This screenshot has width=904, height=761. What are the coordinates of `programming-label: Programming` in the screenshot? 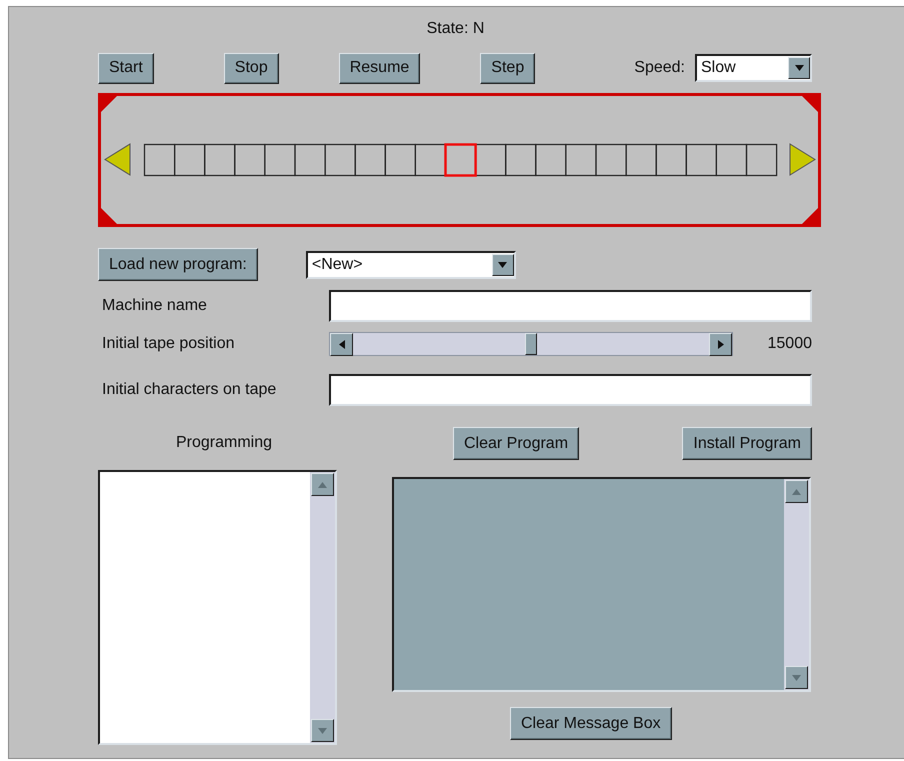 It's located at (224, 443).